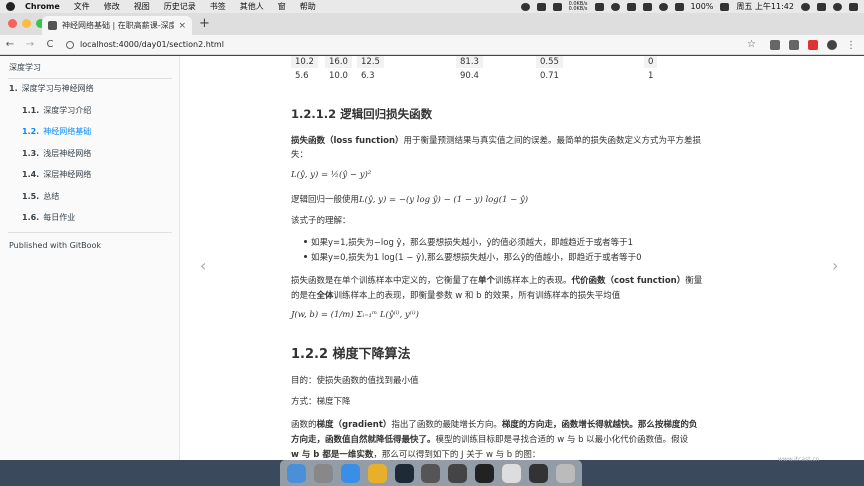 Image resolution: width=864 pixels, height=486 pixels. What do you see at coordinates (325, 296) in the screenshot?
I see `bold-term: 全体` at bounding box center [325, 296].